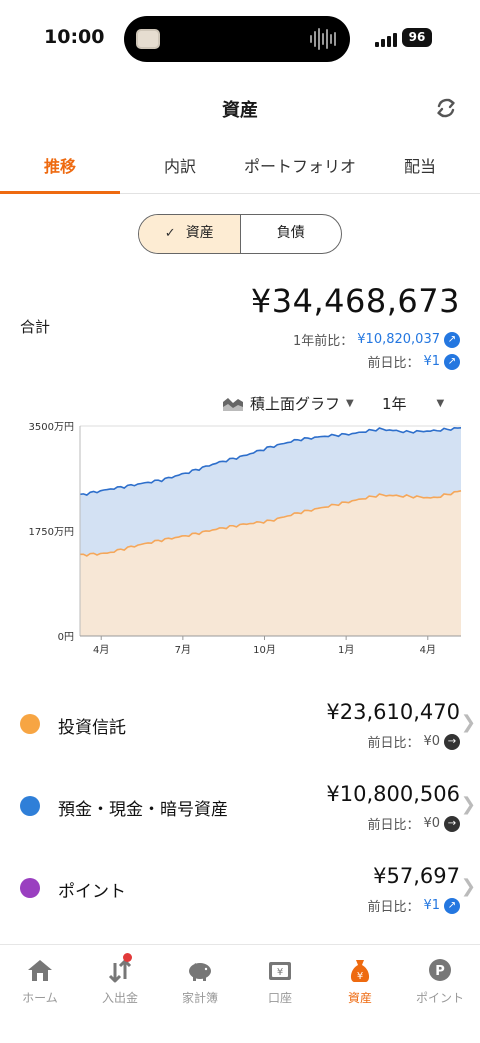 Image resolution: width=480 pixels, height=1043 pixels. Describe the element at coordinates (148, 39) in the screenshot. I see `now-playing-artwork-icon` at that location.